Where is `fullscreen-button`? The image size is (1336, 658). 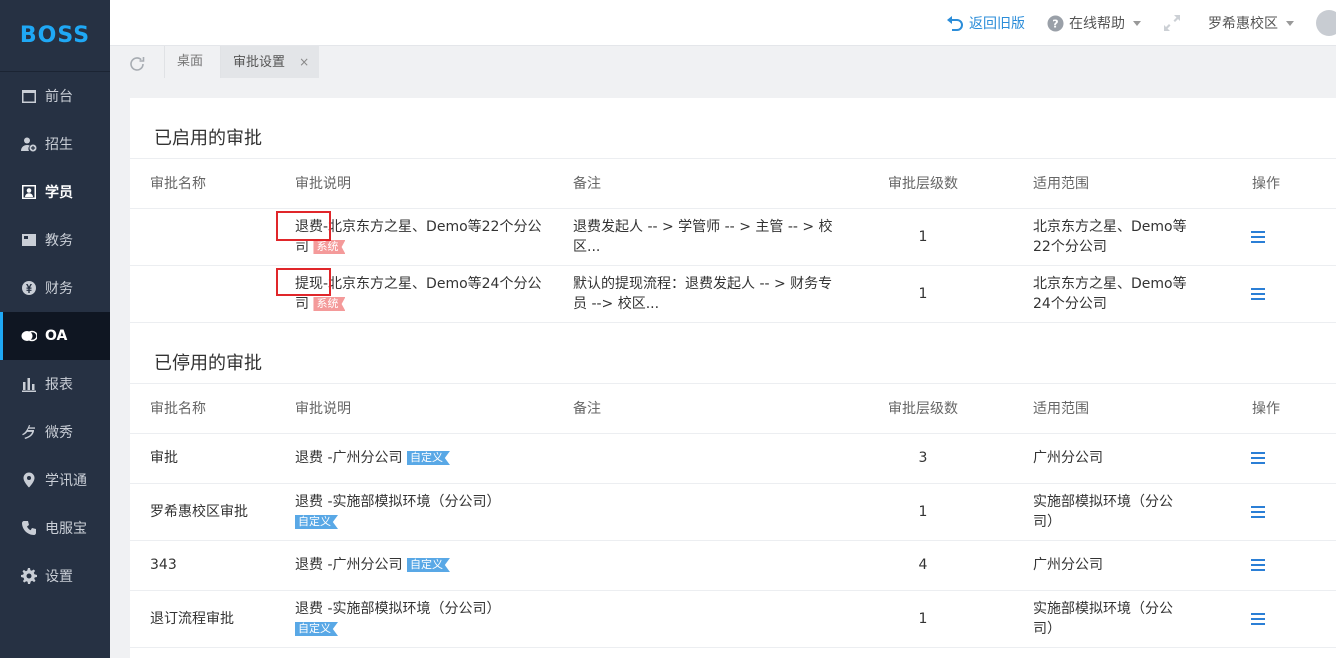
fullscreen-button is located at coordinates (1174, 23).